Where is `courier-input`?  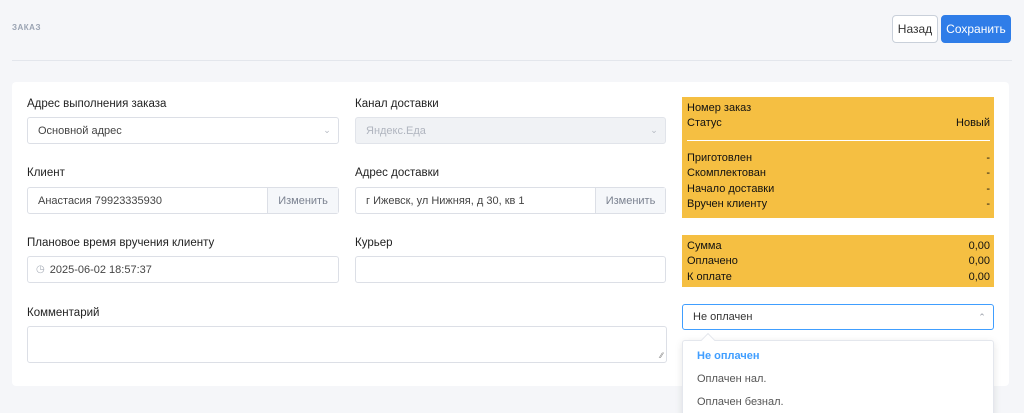 courier-input is located at coordinates (510, 269).